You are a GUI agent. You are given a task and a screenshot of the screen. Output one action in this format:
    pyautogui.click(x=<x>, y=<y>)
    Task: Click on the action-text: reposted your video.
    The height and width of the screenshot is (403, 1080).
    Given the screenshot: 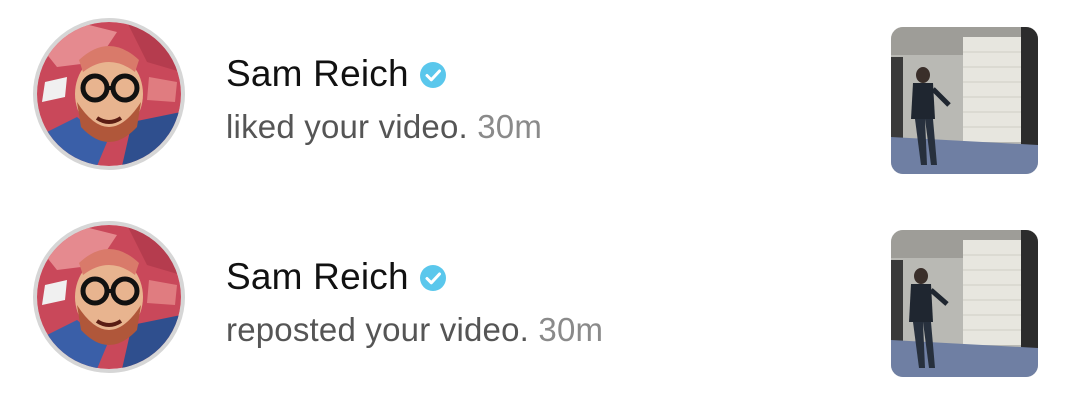 What is the action you would take?
    pyautogui.click(x=378, y=329)
    